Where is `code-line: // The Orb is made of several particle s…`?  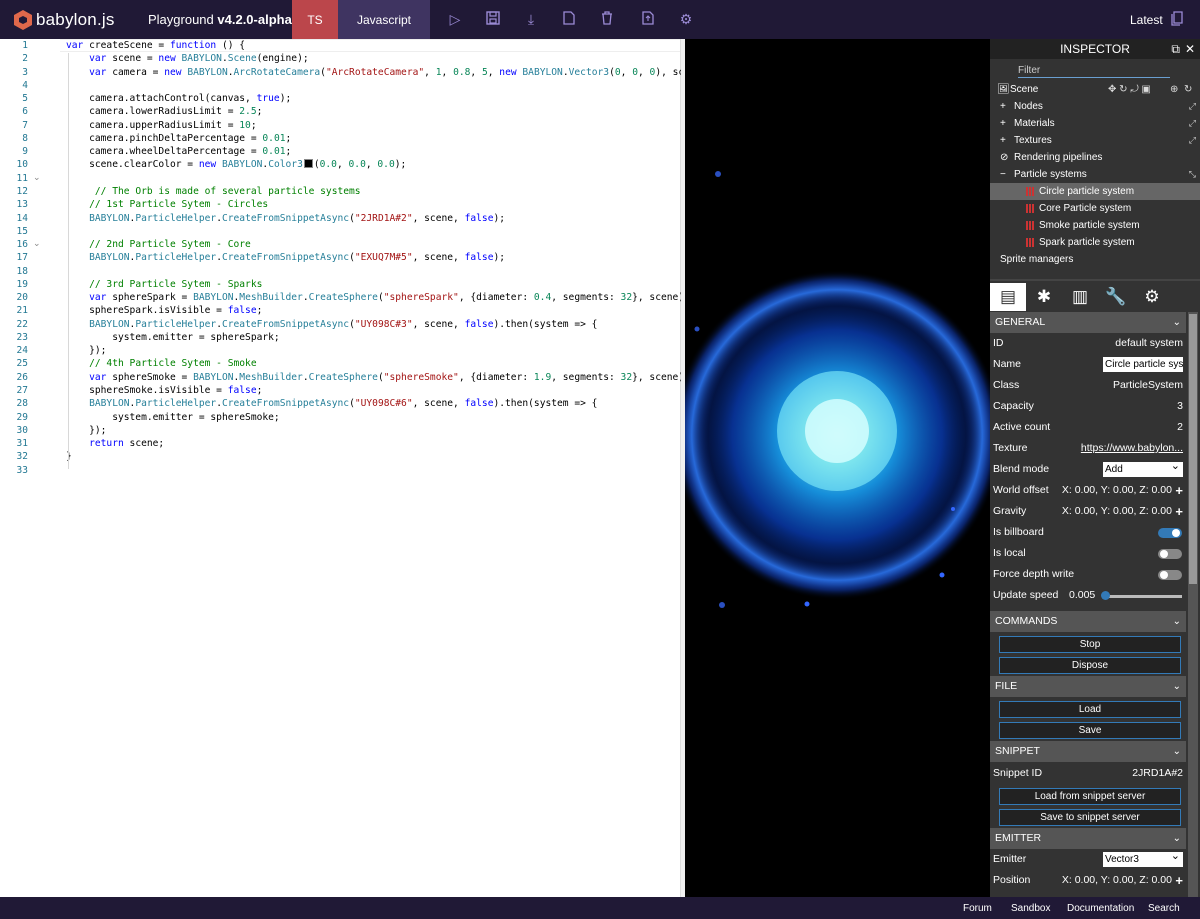
code-line: // The Orb is made of several particle s… is located at coordinates (213, 191).